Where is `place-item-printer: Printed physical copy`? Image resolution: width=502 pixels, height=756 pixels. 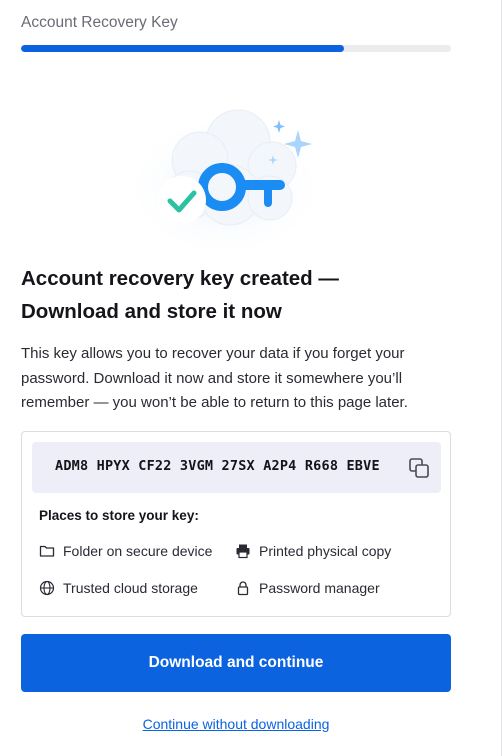 place-item-printer: Printed physical copy is located at coordinates (313, 551).